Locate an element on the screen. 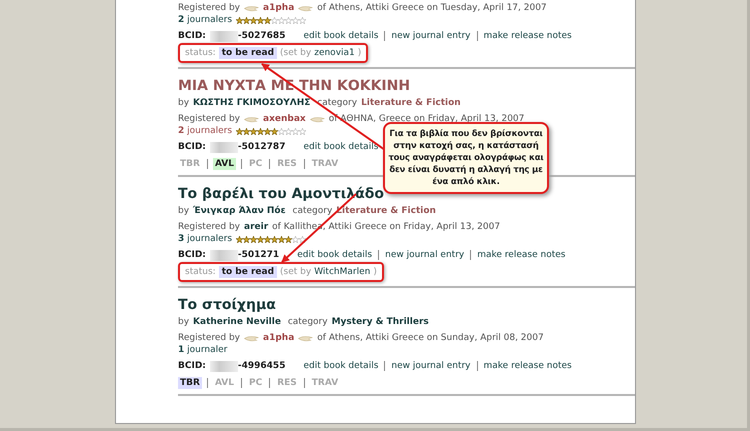  author-link: Katherine Neville is located at coordinates (237, 322).